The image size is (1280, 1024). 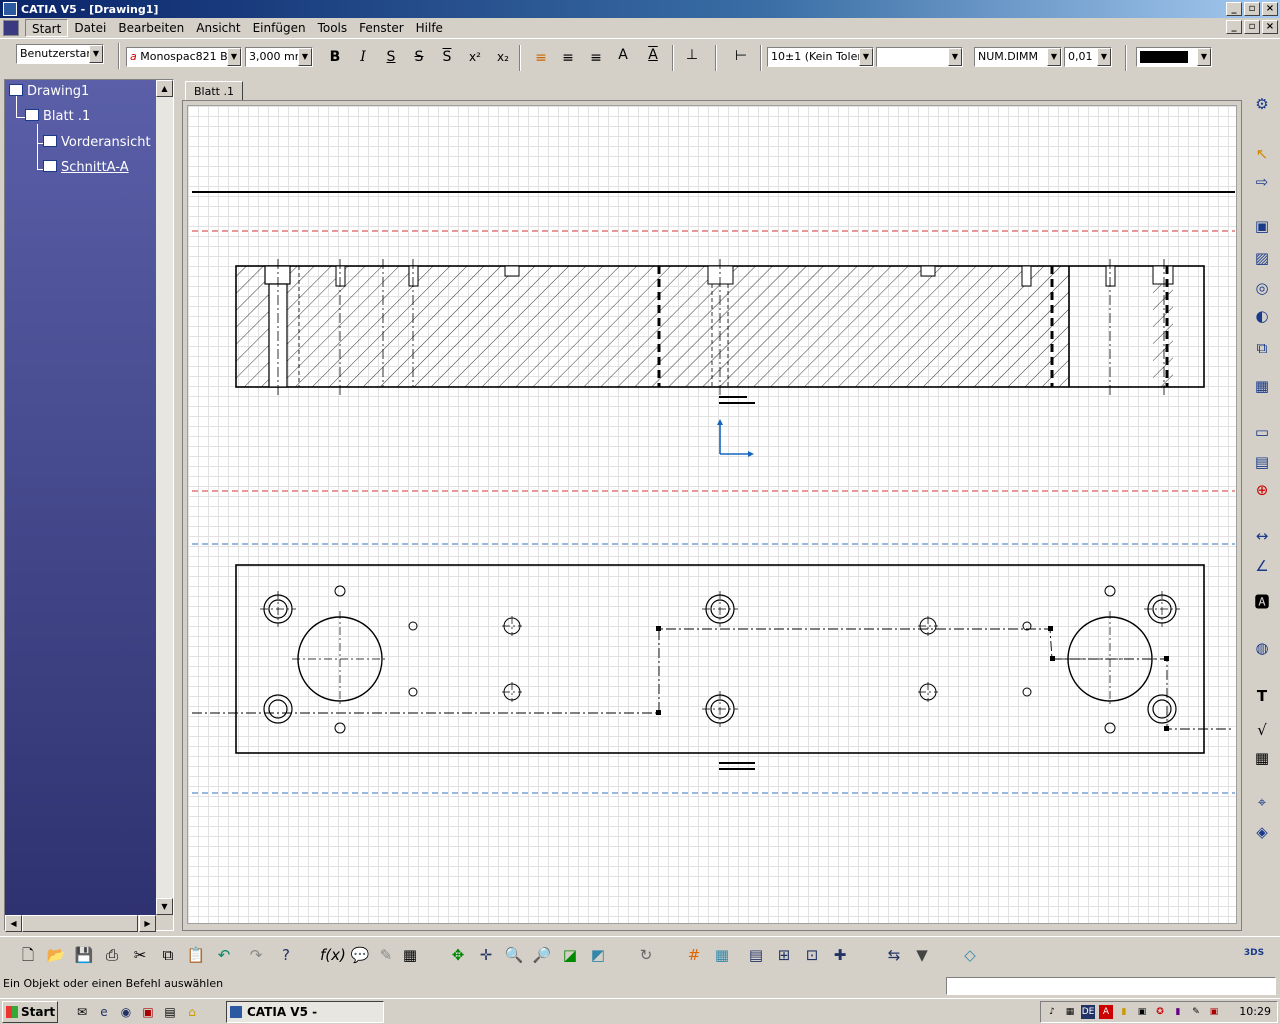 I want to click on circle-profile-icon: ⊕, so click(x=1262, y=490).